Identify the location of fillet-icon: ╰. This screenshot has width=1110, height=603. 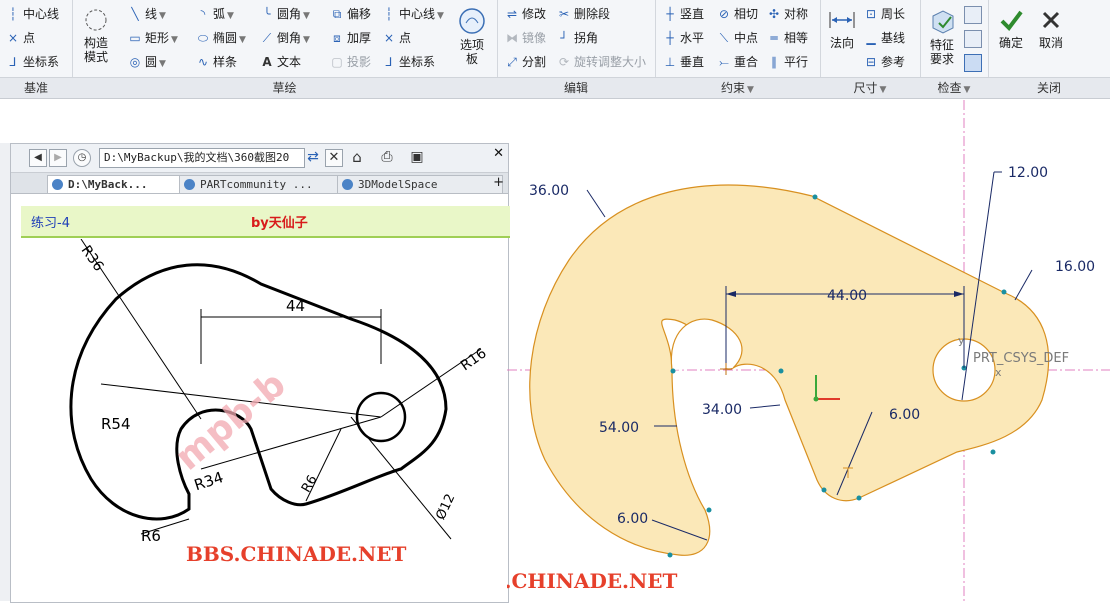
(267, 14).